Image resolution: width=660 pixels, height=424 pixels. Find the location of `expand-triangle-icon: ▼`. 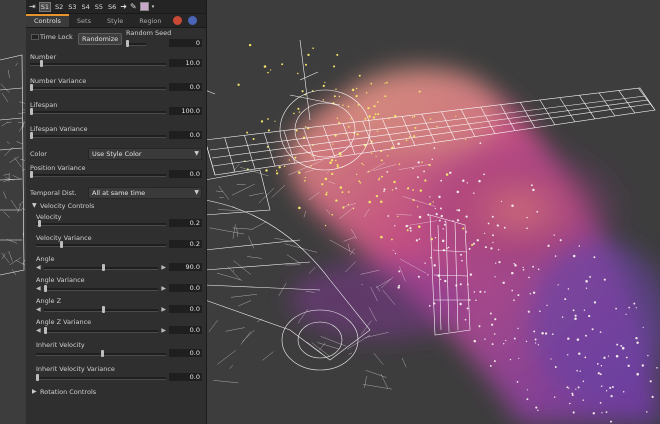

expand-triangle-icon: ▼ is located at coordinates (34, 205).